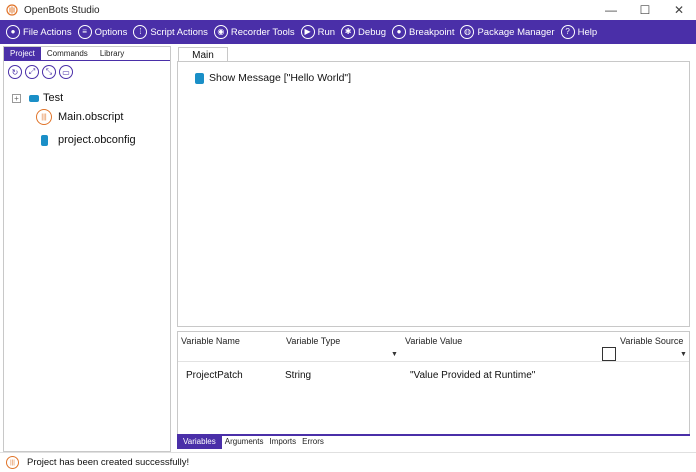 The image size is (696, 472). I want to click on header-variable-name: Variable Name, so click(210, 341).